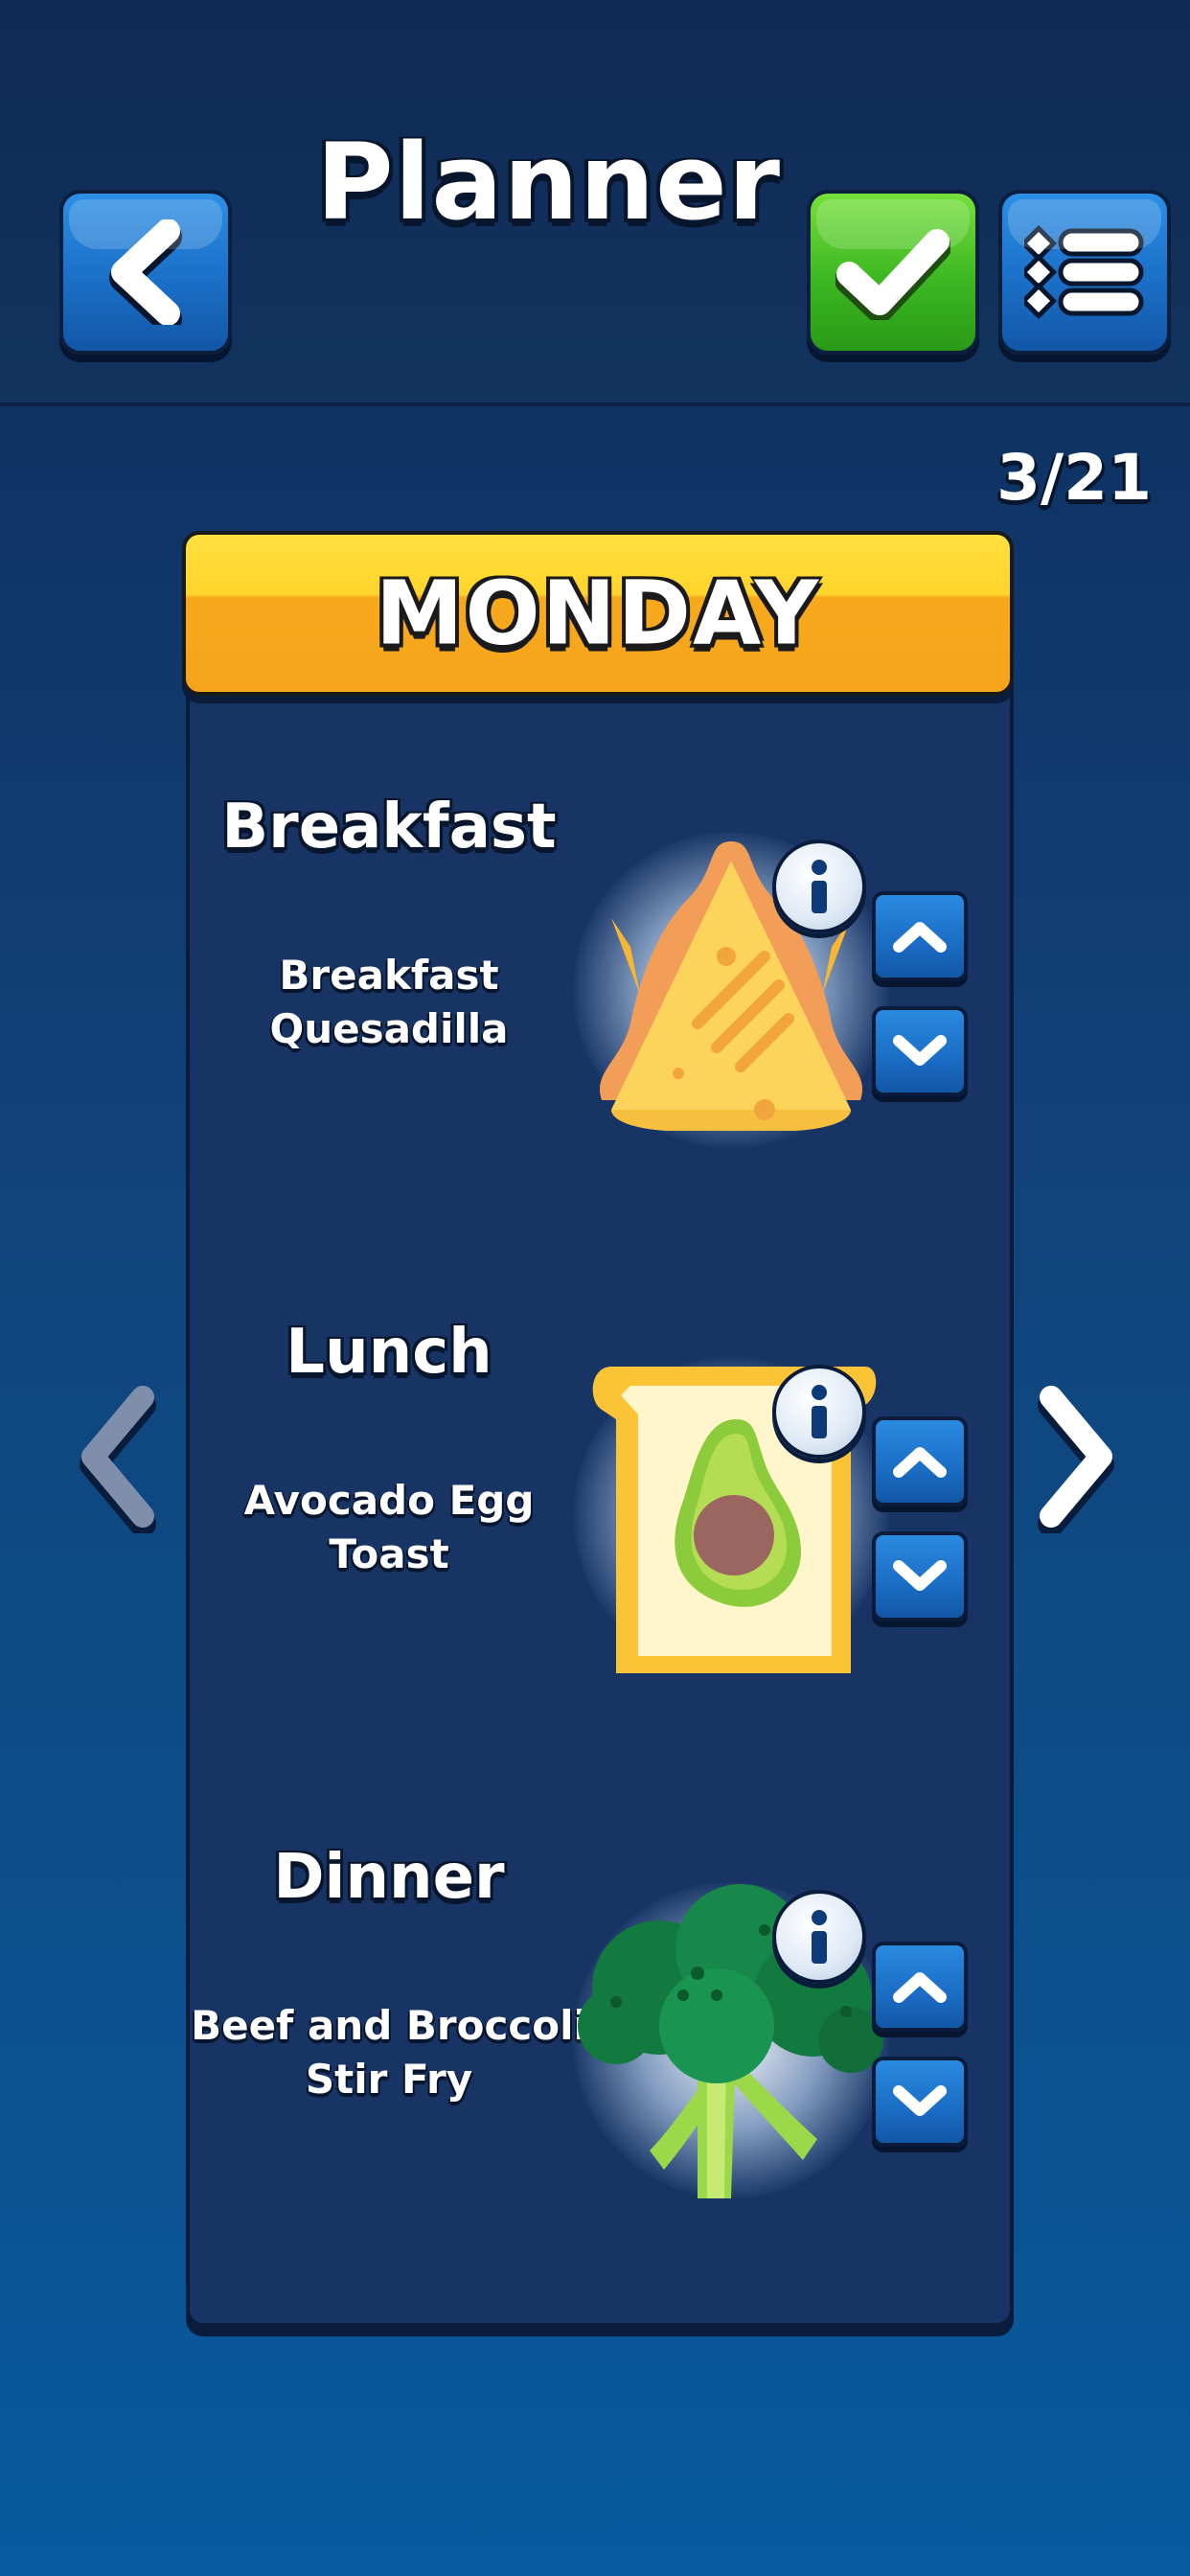  Describe the element at coordinates (389, 2079) in the screenshot. I see `meal-name-line: Stir Fry` at that location.